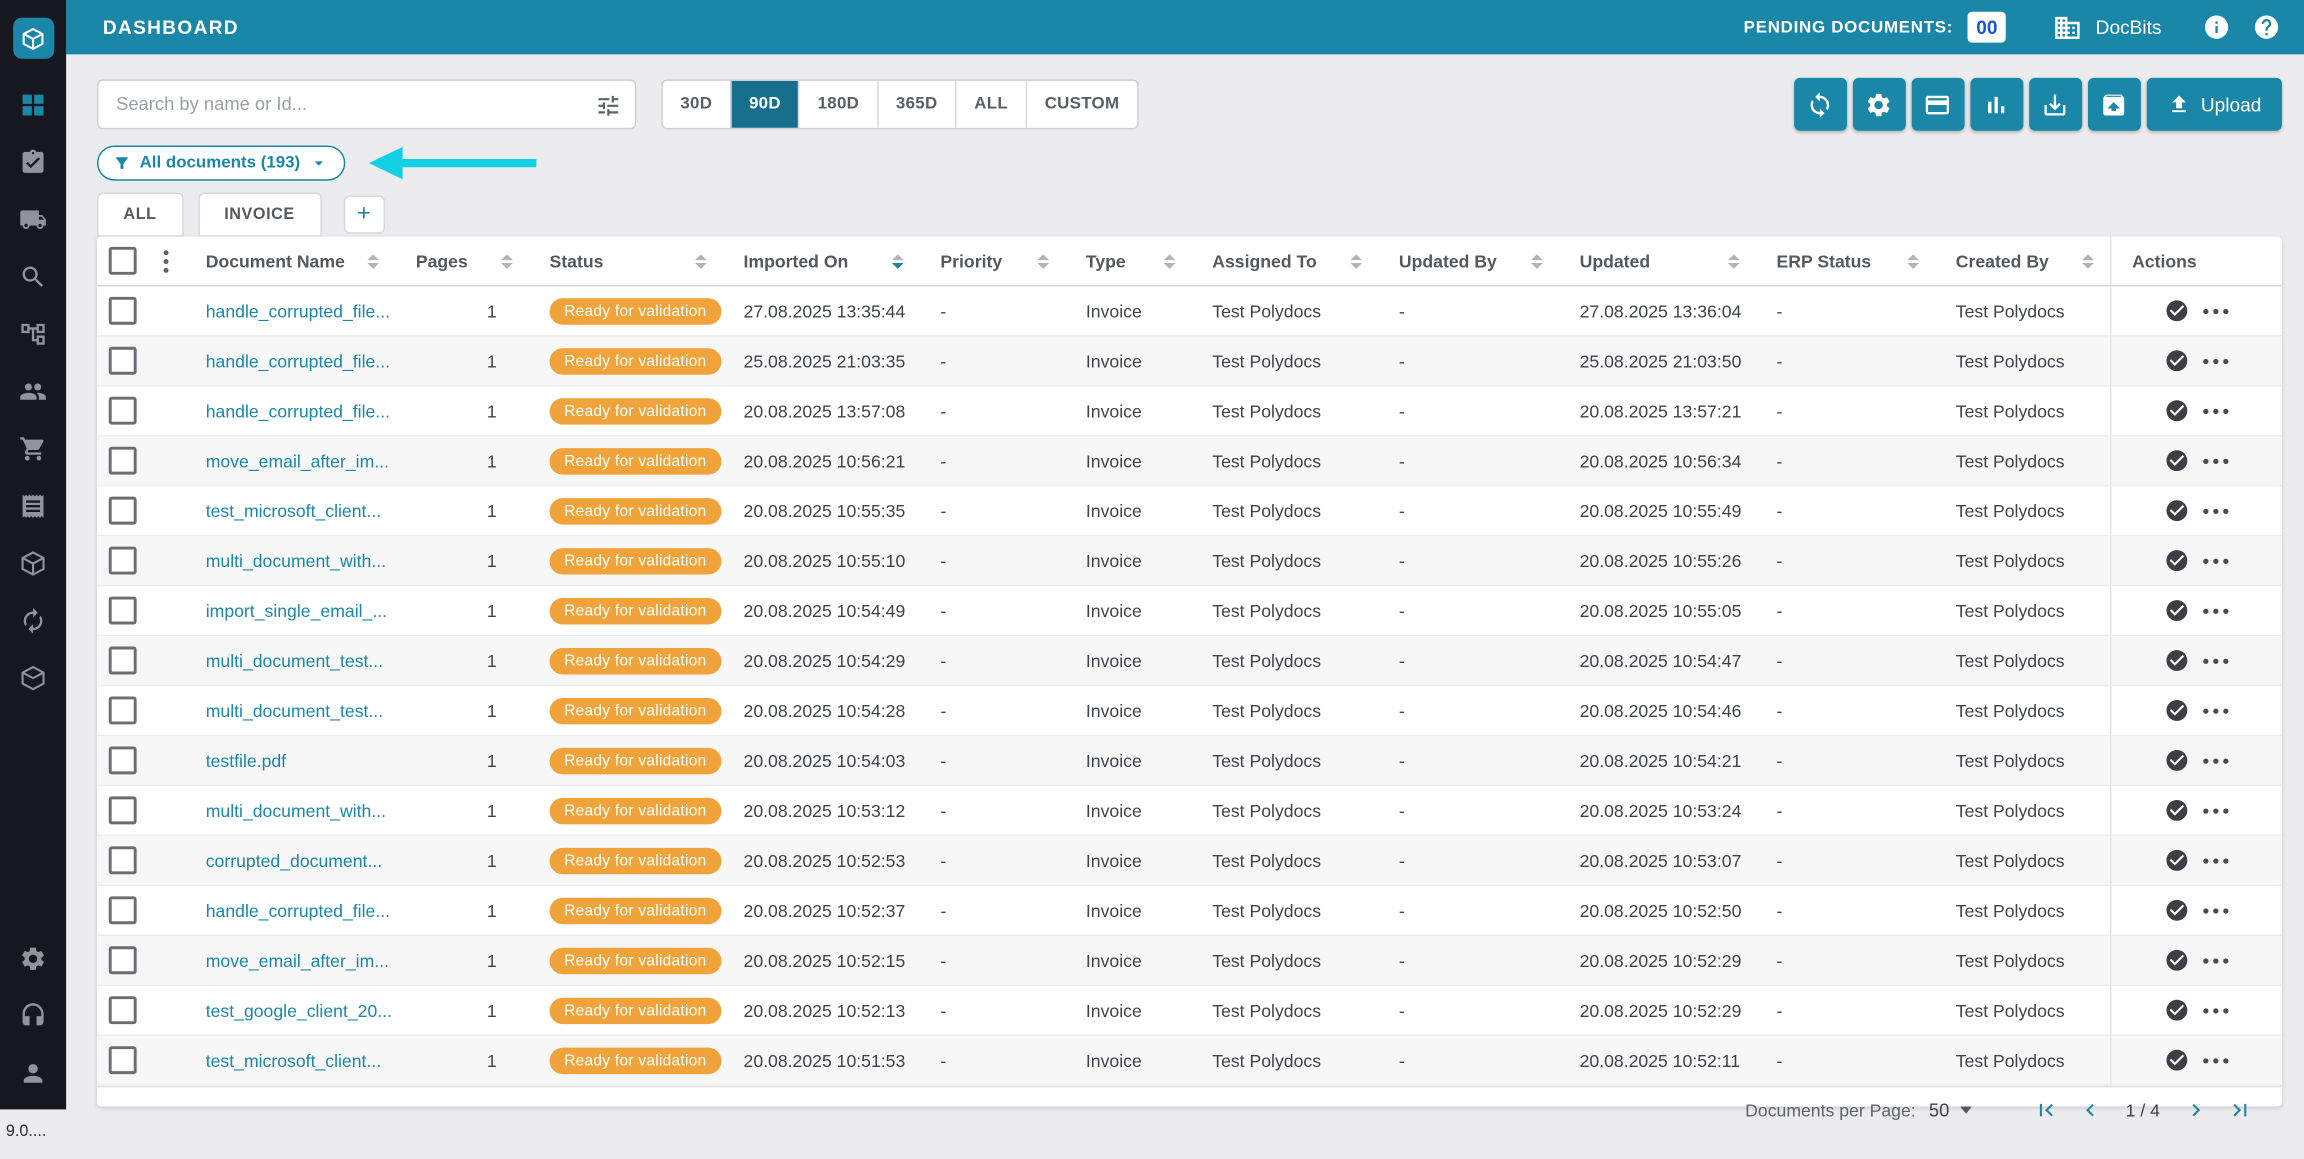 The height and width of the screenshot is (1159, 2304). I want to click on box-icon, so click(33, 677).